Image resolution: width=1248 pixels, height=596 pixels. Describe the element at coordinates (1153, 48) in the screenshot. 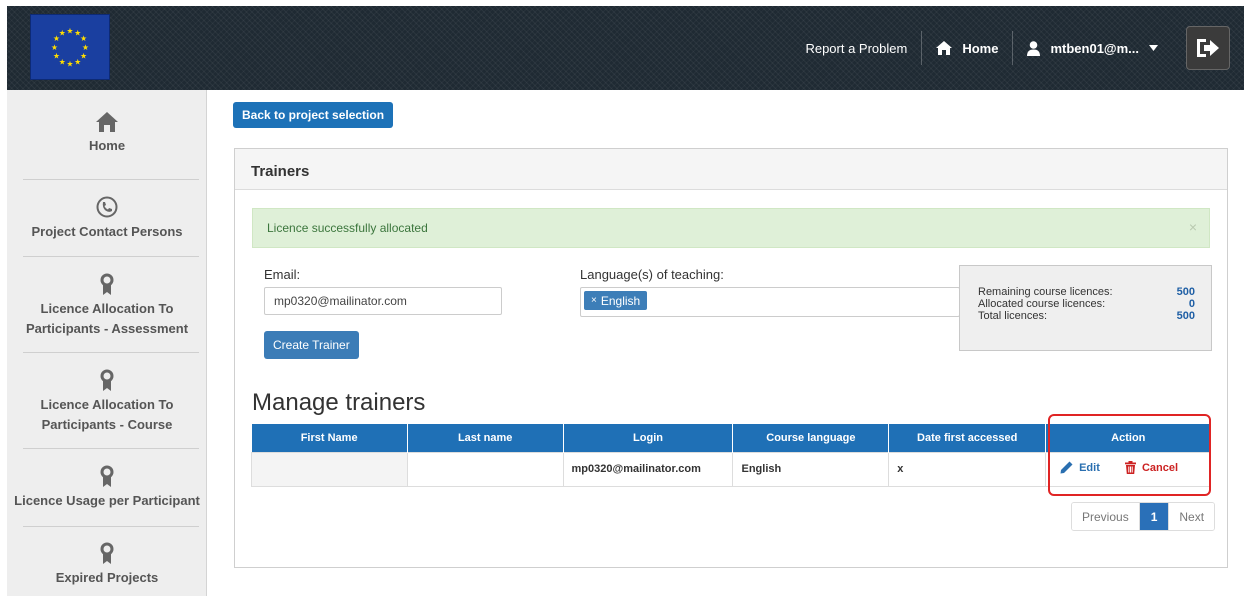

I see `caret-down-icon` at that location.